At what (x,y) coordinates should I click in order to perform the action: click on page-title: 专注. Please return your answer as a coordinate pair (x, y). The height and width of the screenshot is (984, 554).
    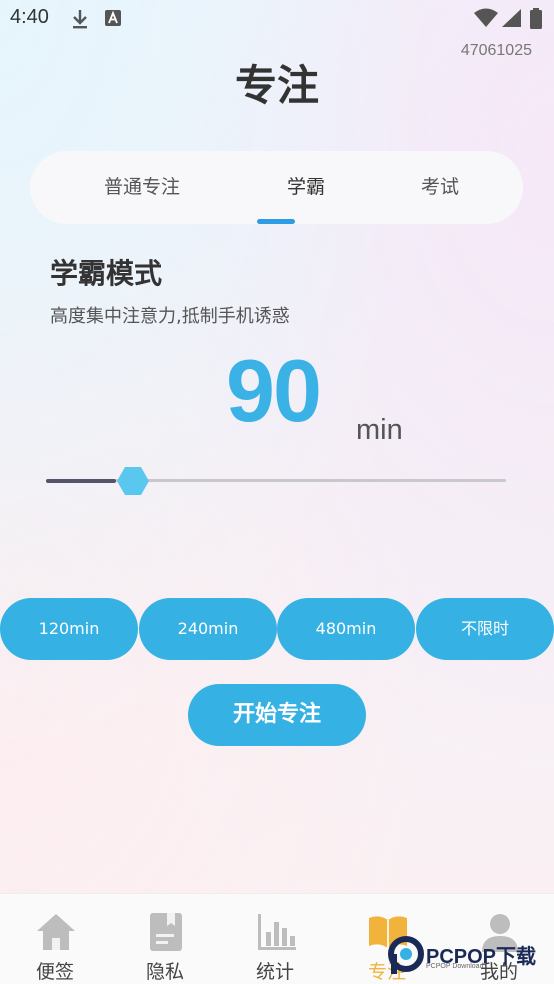
    Looking at the image, I should click on (276, 85).